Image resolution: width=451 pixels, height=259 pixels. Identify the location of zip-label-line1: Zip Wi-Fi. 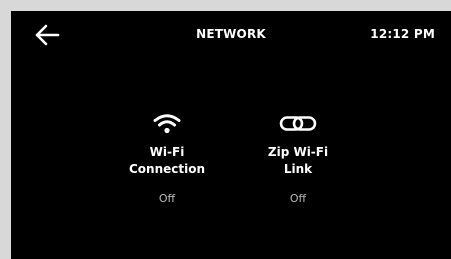
(298, 152).